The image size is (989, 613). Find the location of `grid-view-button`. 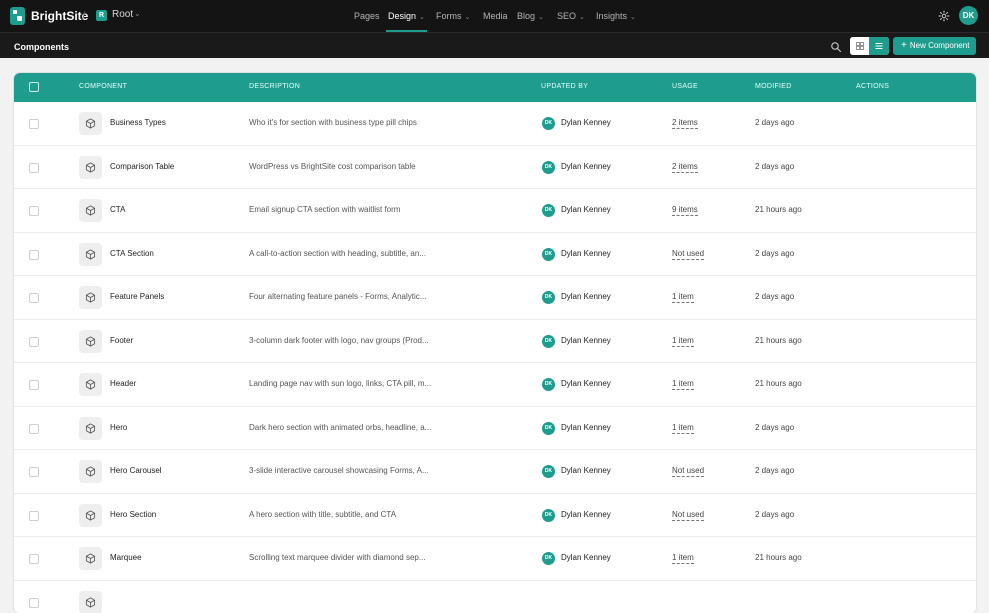

grid-view-button is located at coordinates (859, 46).